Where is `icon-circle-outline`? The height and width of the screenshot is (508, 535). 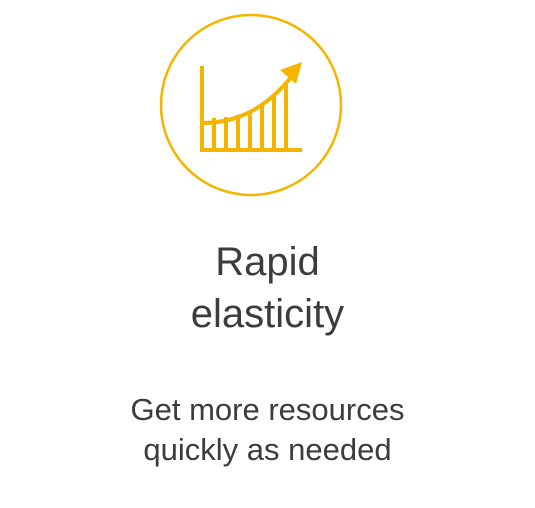 icon-circle-outline is located at coordinates (251, 105).